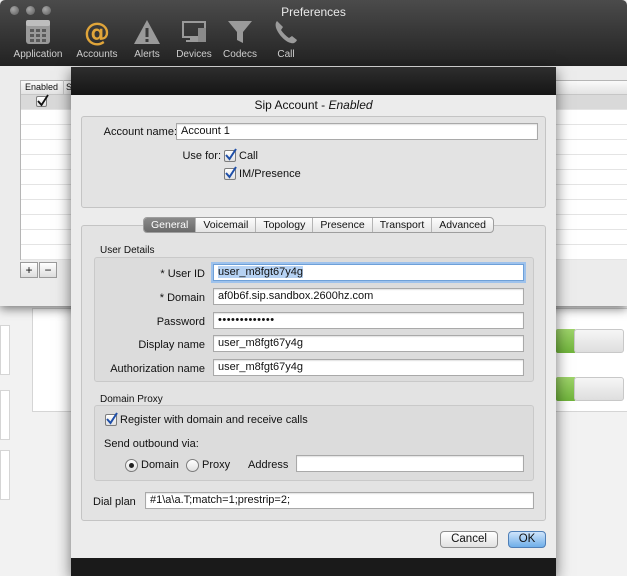 This screenshot has width=627, height=576. I want to click on password-field: •••••••••••••, so click(368, 320).